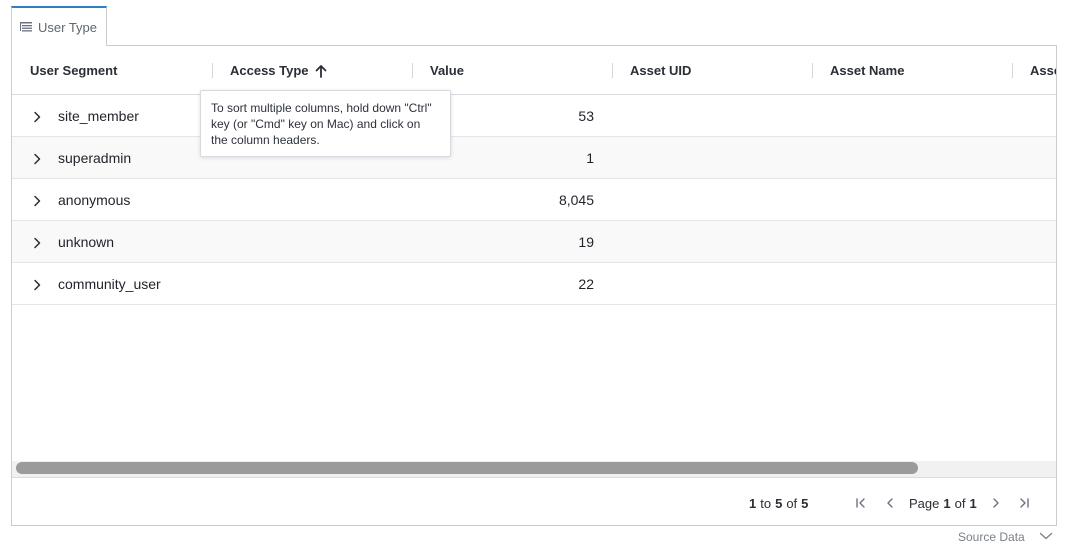 The height and width of the screenshot is (549, 1069). Describe the element at coordinates (996, 503) in the screenshot. I see `next-page-icon` at that location.